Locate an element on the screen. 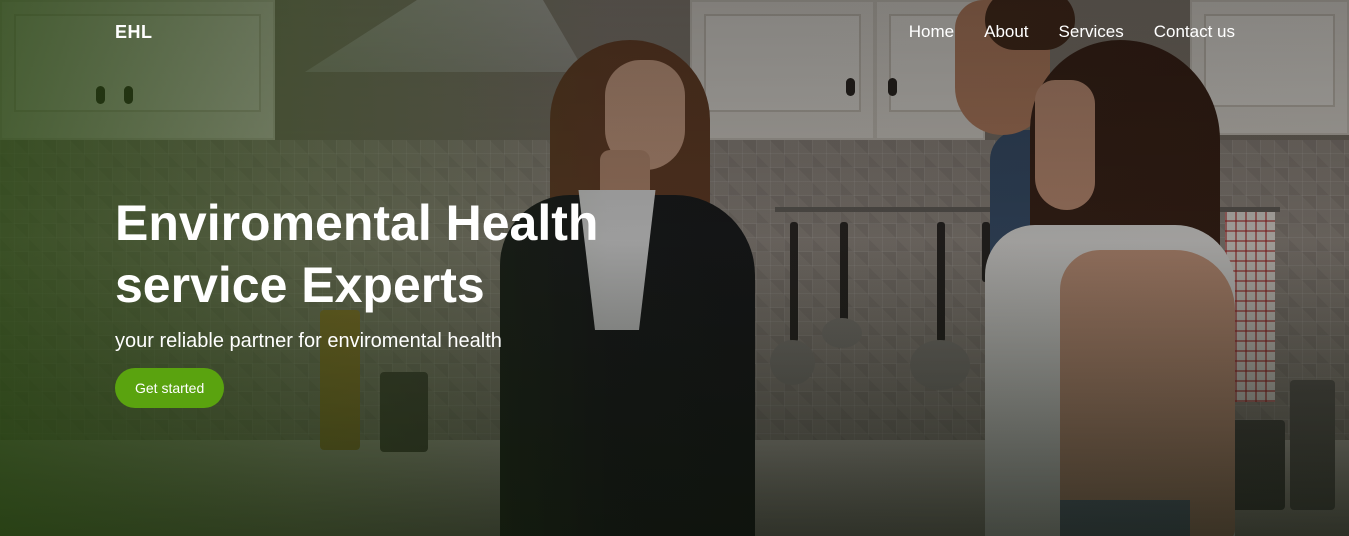 The image size is (1349, 536). hero-title-line-1: Enviromental Health is located at coordinates (357, 223).